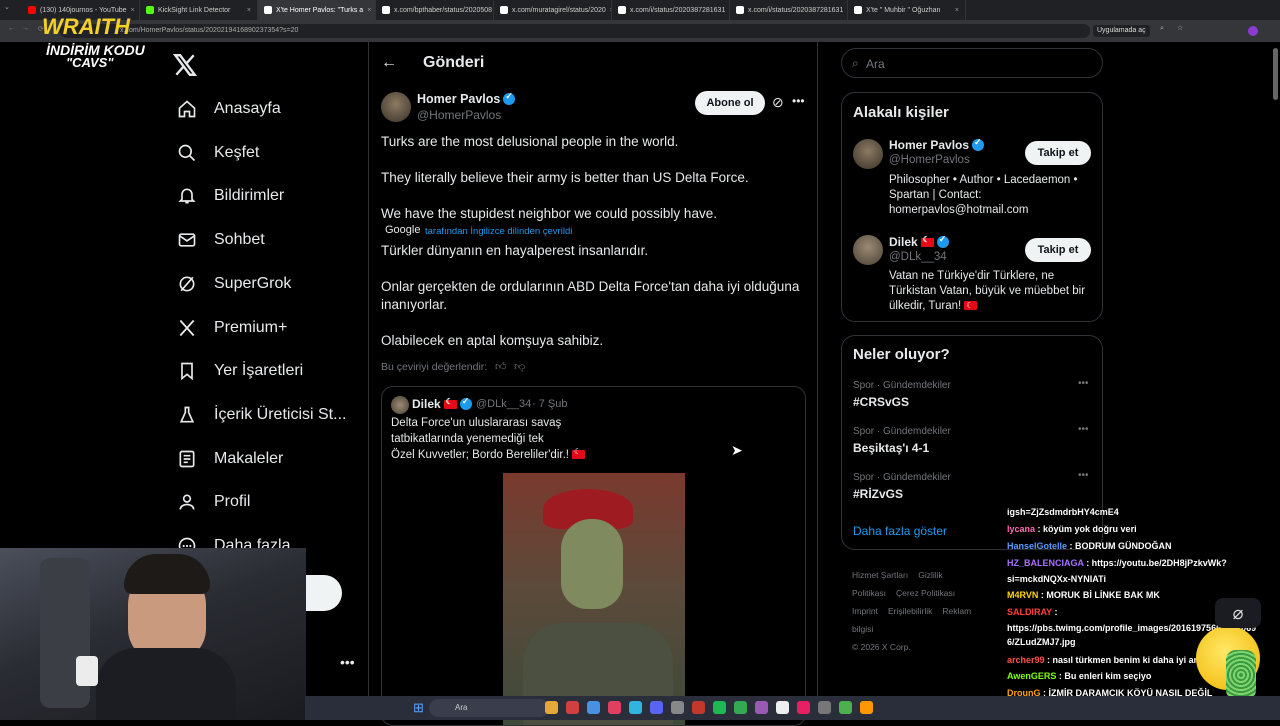 Image resolution: width=1280 pixels, height=726 pixels. I want to click on sidebar-item-sohbet: Sohbet, so click(220, 240).